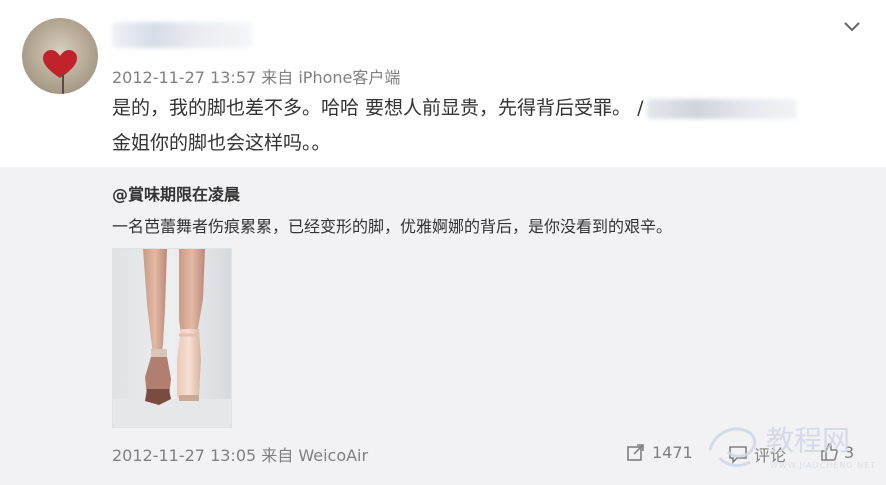  Describe the element at coordinates (849, 452) in the screenshot. I see `like-count: 3` at that location.